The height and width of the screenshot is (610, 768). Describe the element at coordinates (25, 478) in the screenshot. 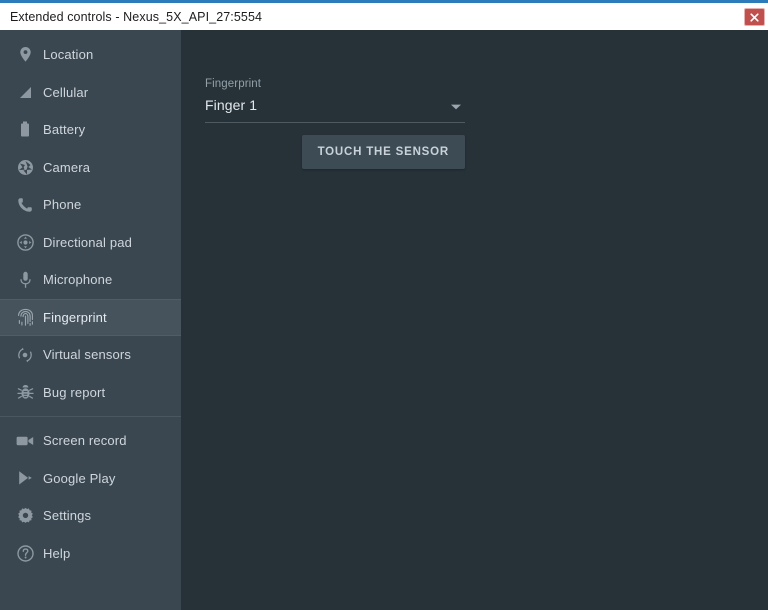

I see `google-play-icon` at that location.